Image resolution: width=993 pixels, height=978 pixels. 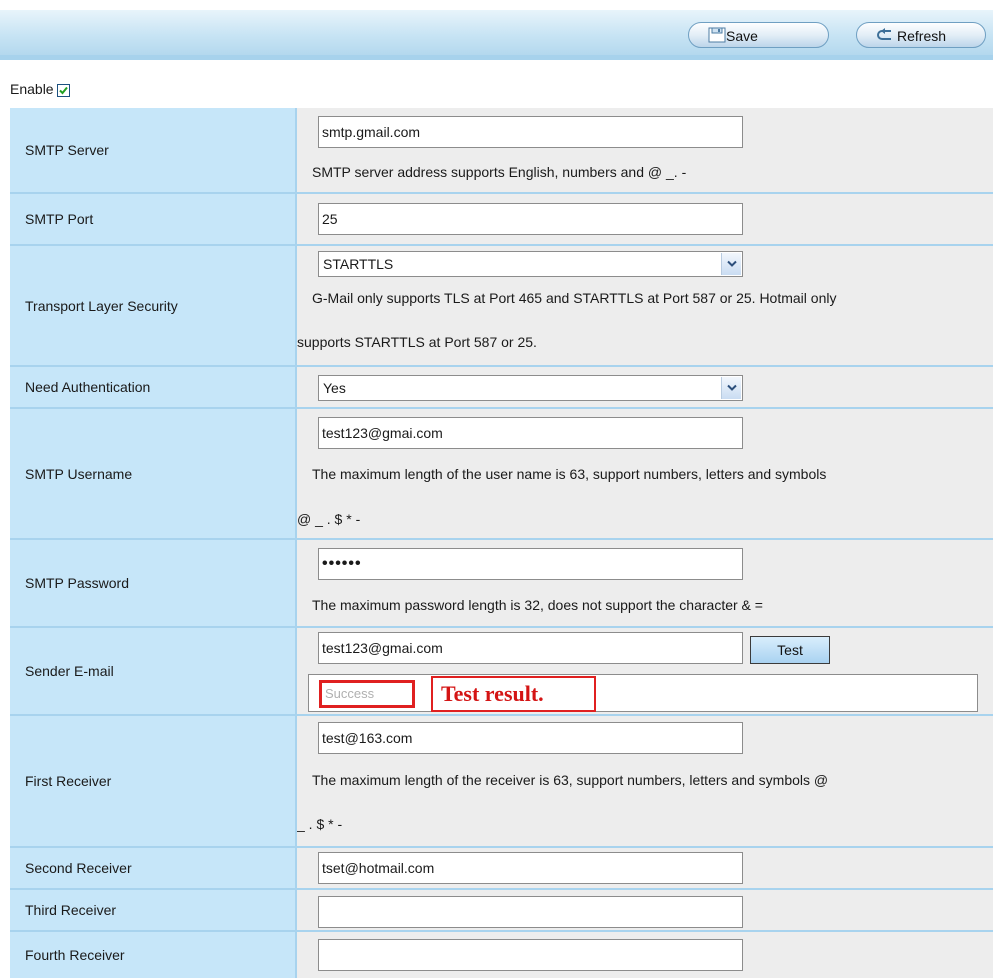 I want to click on need-auth-selected-value: Yes, so click(x=334, y=388).